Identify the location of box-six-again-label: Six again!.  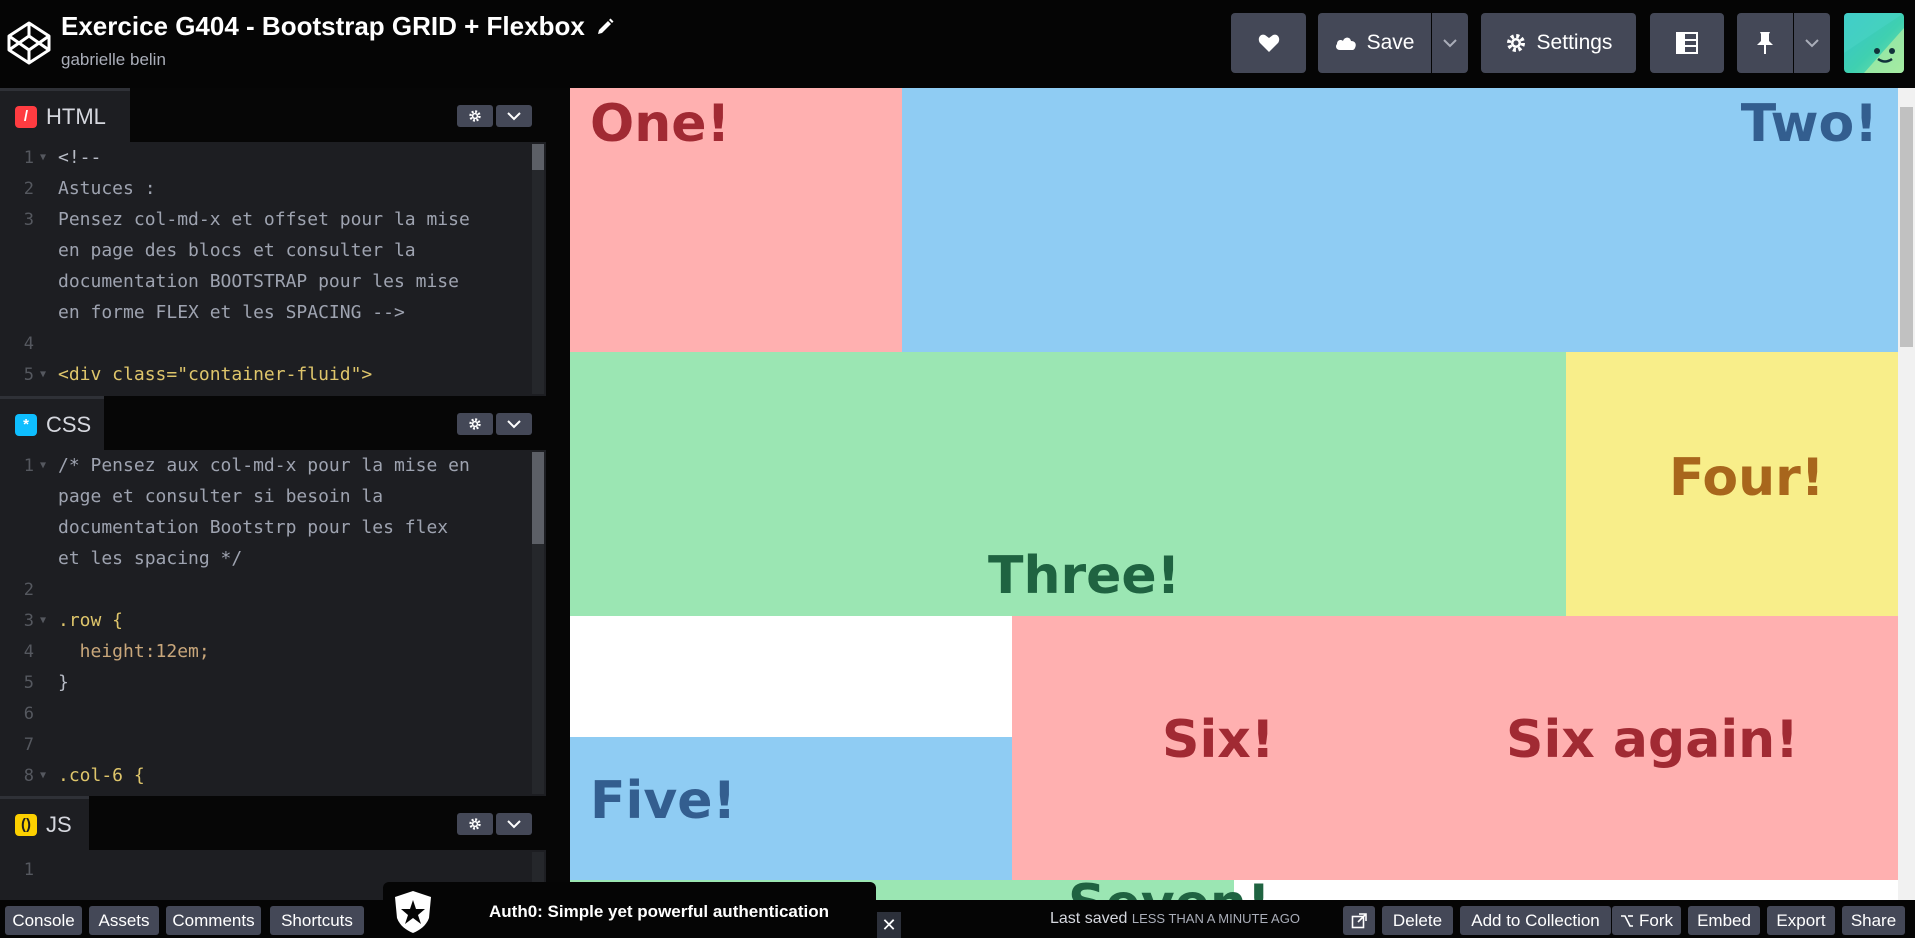
(1652, 740).